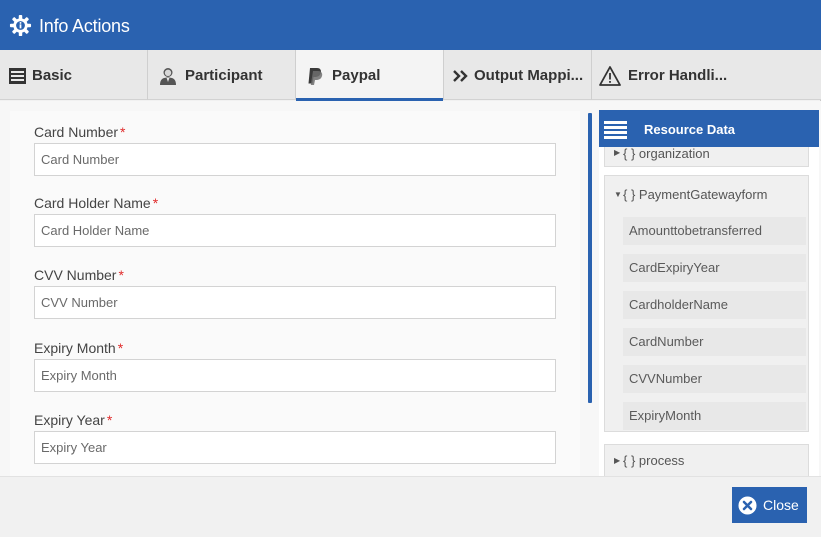 This screenshot has height=537, width=821. What do you see at coordinates (410, 25) in the screenshot?
I see `dialog-titlebar: Info Actions` at bounding box center [410, 25].